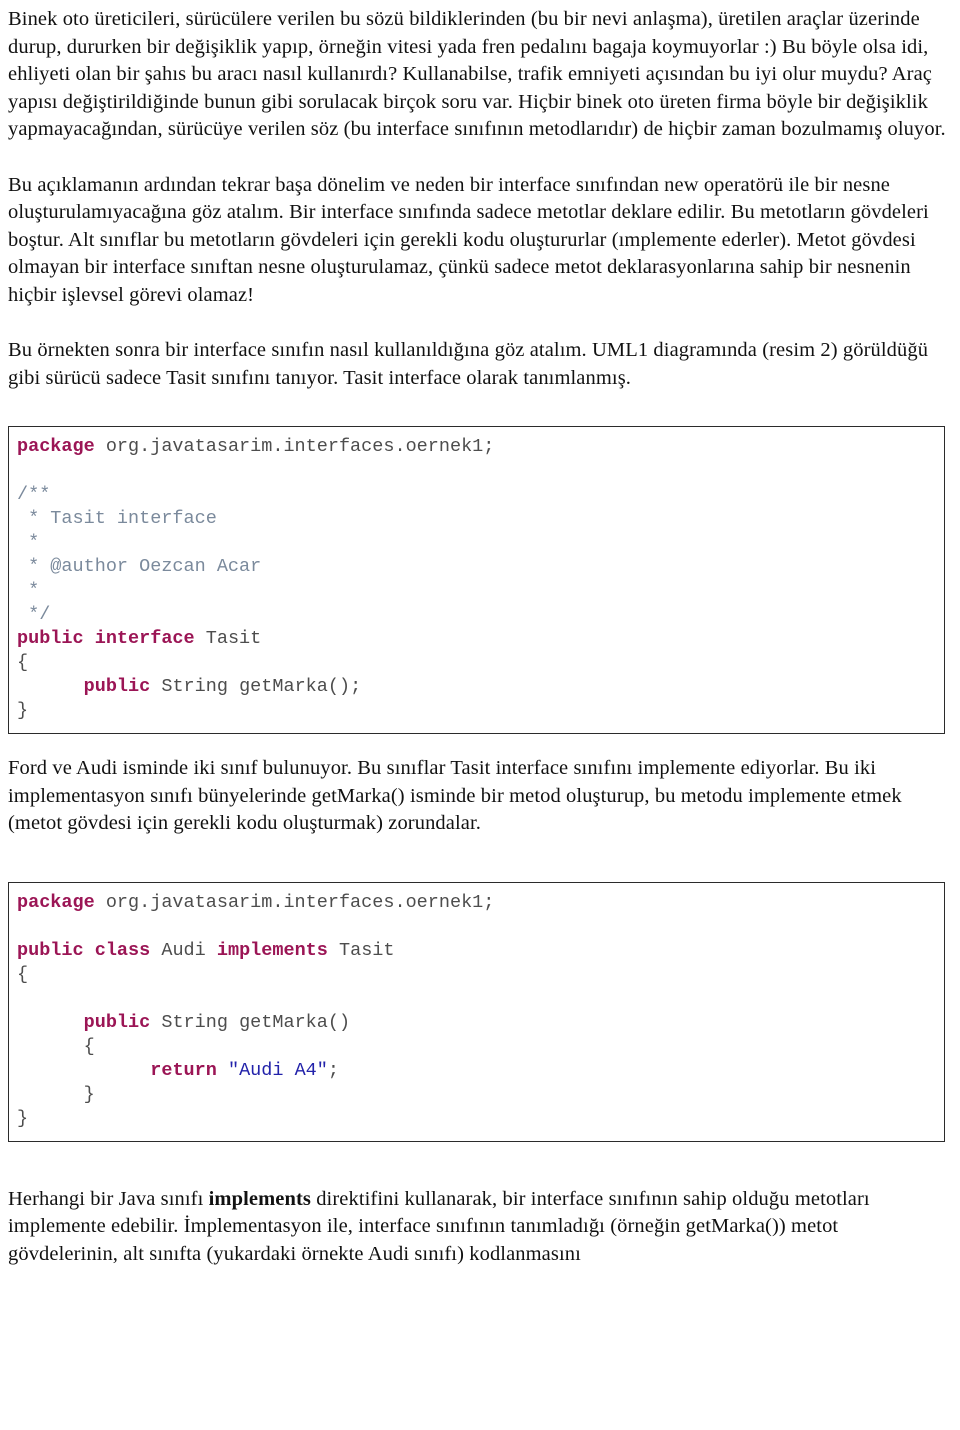  Describe the element at coordinates (106, 638) in the screenshot. I see `code-token: public interface` at that location.